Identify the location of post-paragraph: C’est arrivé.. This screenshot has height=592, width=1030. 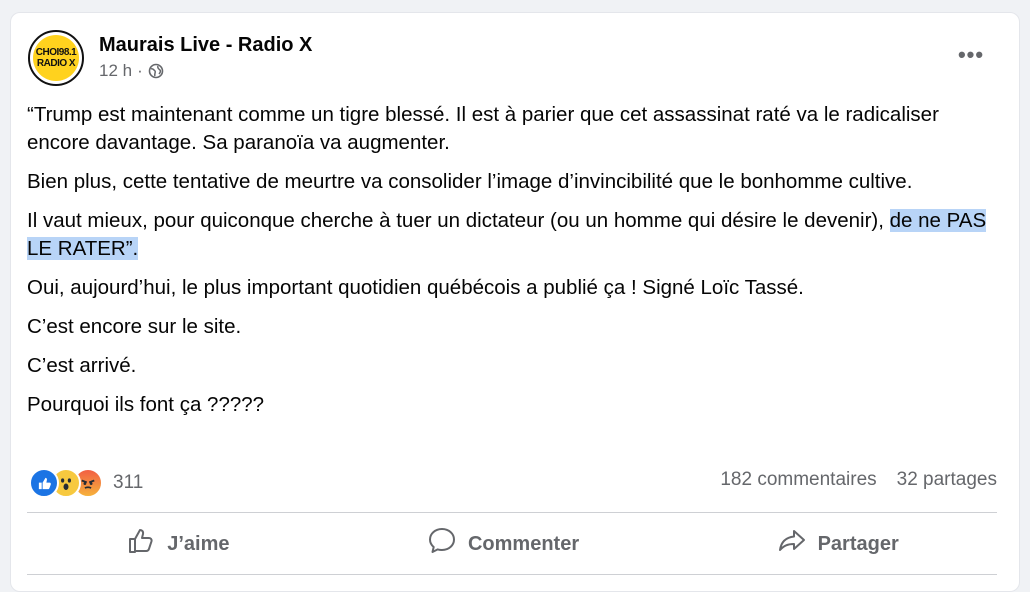
(82, 365).